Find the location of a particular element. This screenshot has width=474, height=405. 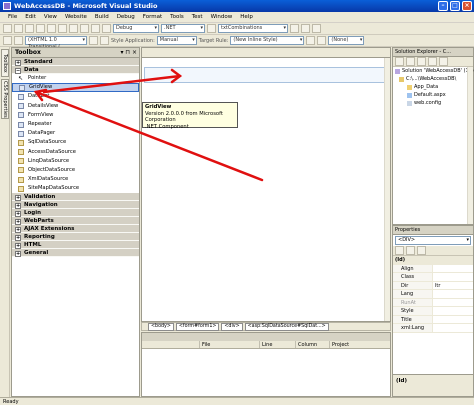

menu-file: File is located at coordinates (12, 17).